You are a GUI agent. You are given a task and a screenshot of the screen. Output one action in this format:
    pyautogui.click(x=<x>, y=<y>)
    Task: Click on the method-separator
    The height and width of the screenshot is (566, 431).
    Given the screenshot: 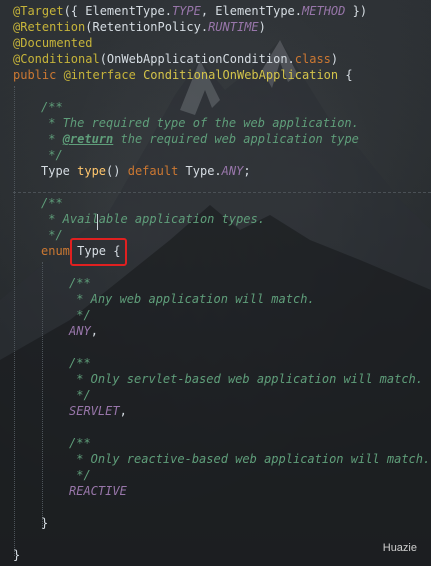 What is the action you would take?
    pyautogui.click(x=222, y=192)
    